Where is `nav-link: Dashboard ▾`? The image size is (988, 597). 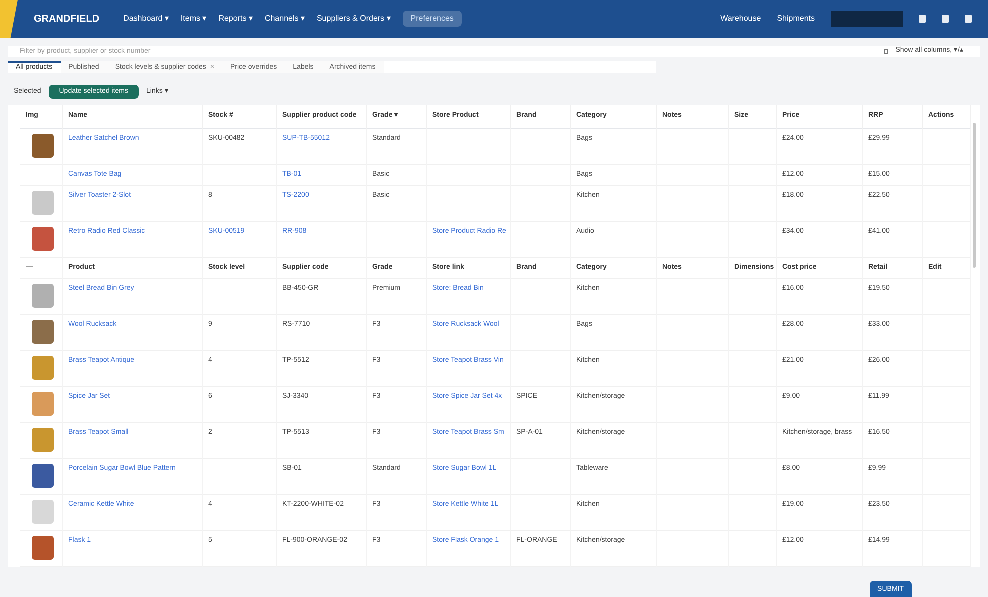
nav-link: Dashboard ▾ is located at coordinates (146, 19).